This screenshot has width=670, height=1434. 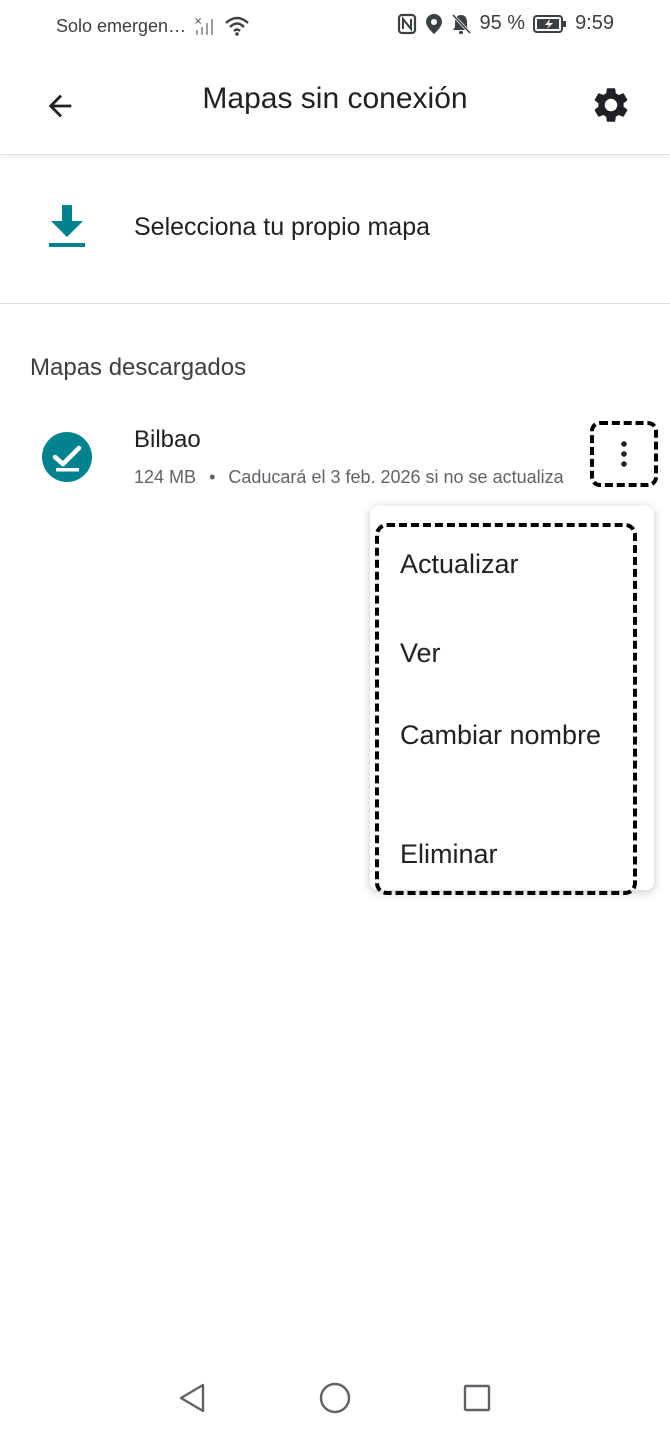 I want to click on gear-icon, so click(x=611, y=105).